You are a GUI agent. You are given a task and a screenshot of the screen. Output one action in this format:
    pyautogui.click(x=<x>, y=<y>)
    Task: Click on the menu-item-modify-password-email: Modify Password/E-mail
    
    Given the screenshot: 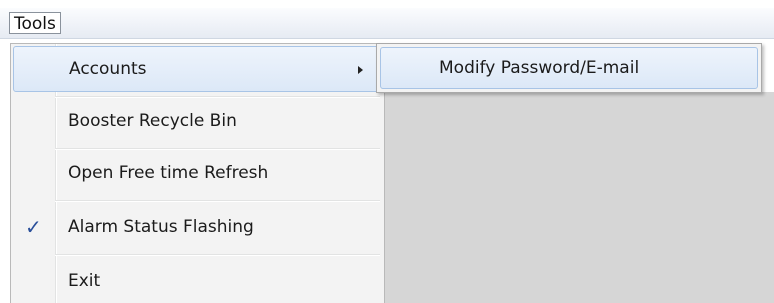 What is the action you would take?
    pyautogui.click(x=569, y=68)
    